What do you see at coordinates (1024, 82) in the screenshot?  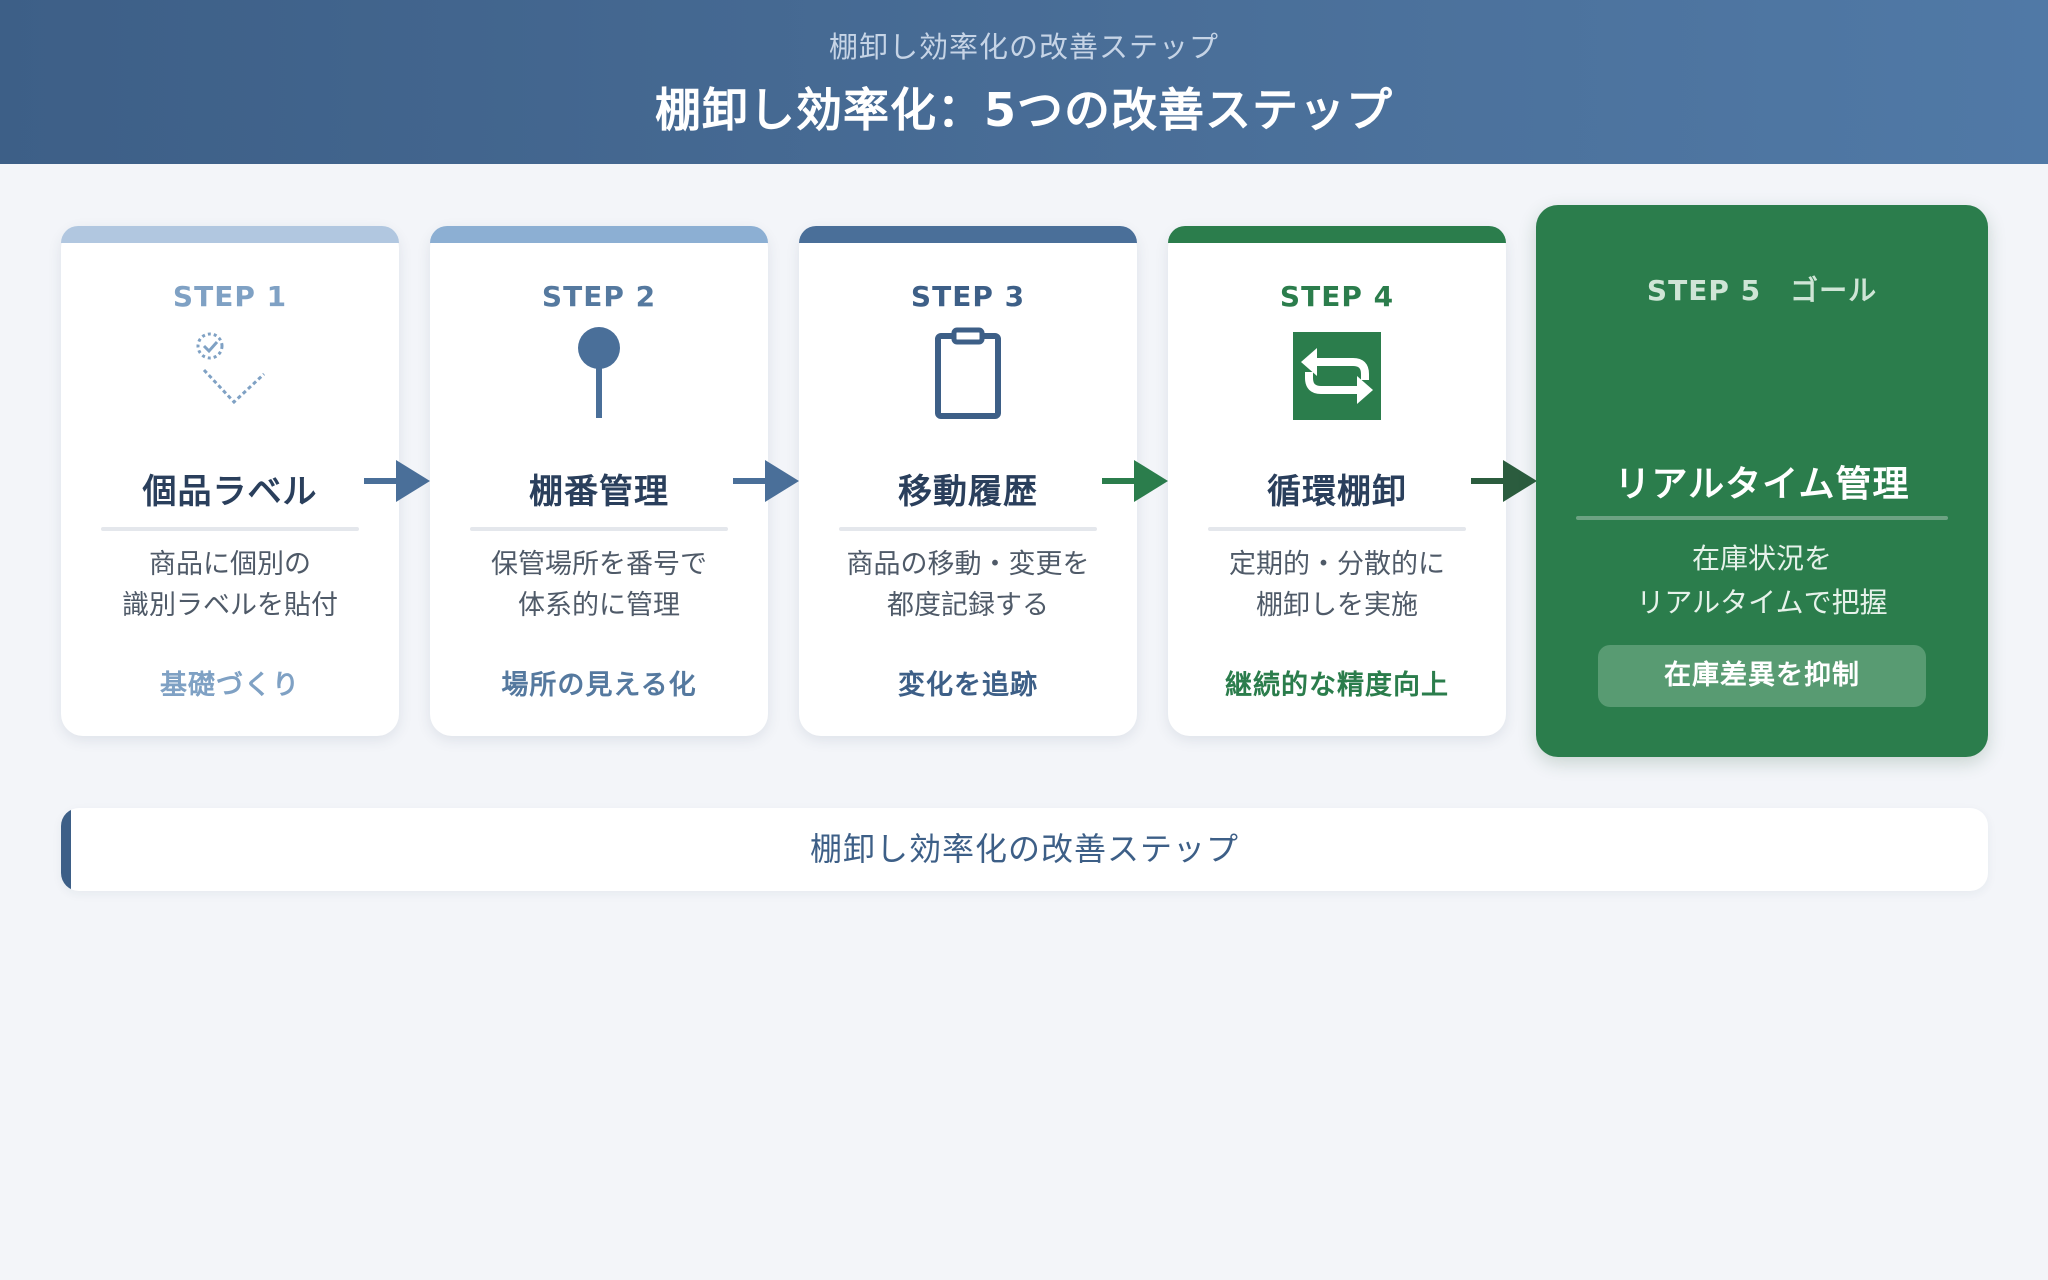 I see `header-banner: 棚卸し効率化の改善ステップ 棚卸し効率化：5つの改善ステップ` at bounding box center [1024, 82].